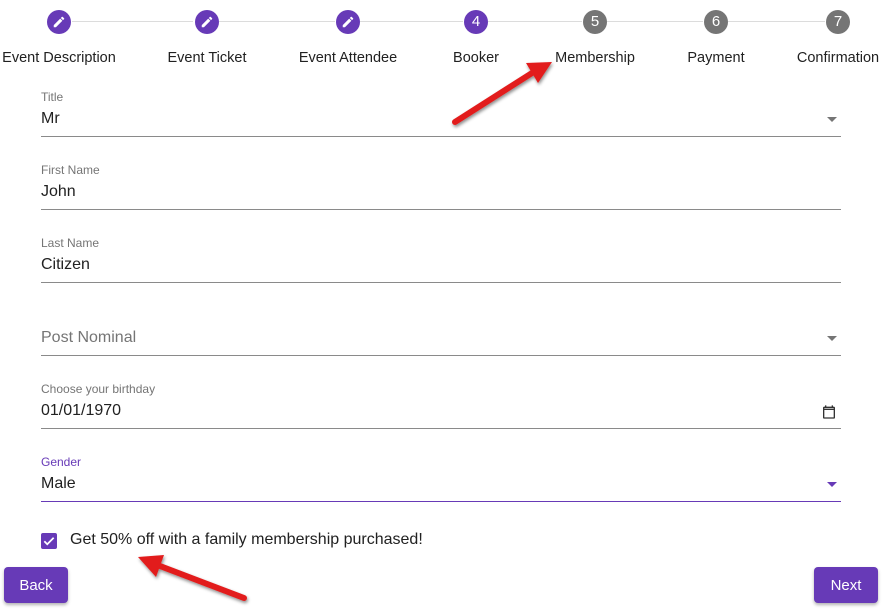  Describe the element at coordinates (348, 58) in the screenshot. I see `step-3-label: Event Attendee` at that location.